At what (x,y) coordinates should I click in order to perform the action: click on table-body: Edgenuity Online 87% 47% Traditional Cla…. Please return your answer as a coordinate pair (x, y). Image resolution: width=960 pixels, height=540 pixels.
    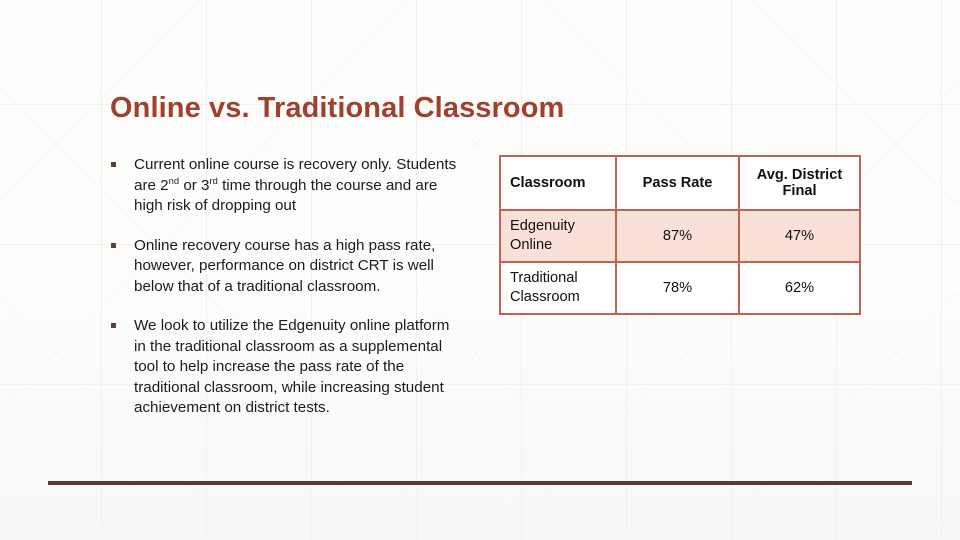
    Looking at the image, I should click on (680, 262).